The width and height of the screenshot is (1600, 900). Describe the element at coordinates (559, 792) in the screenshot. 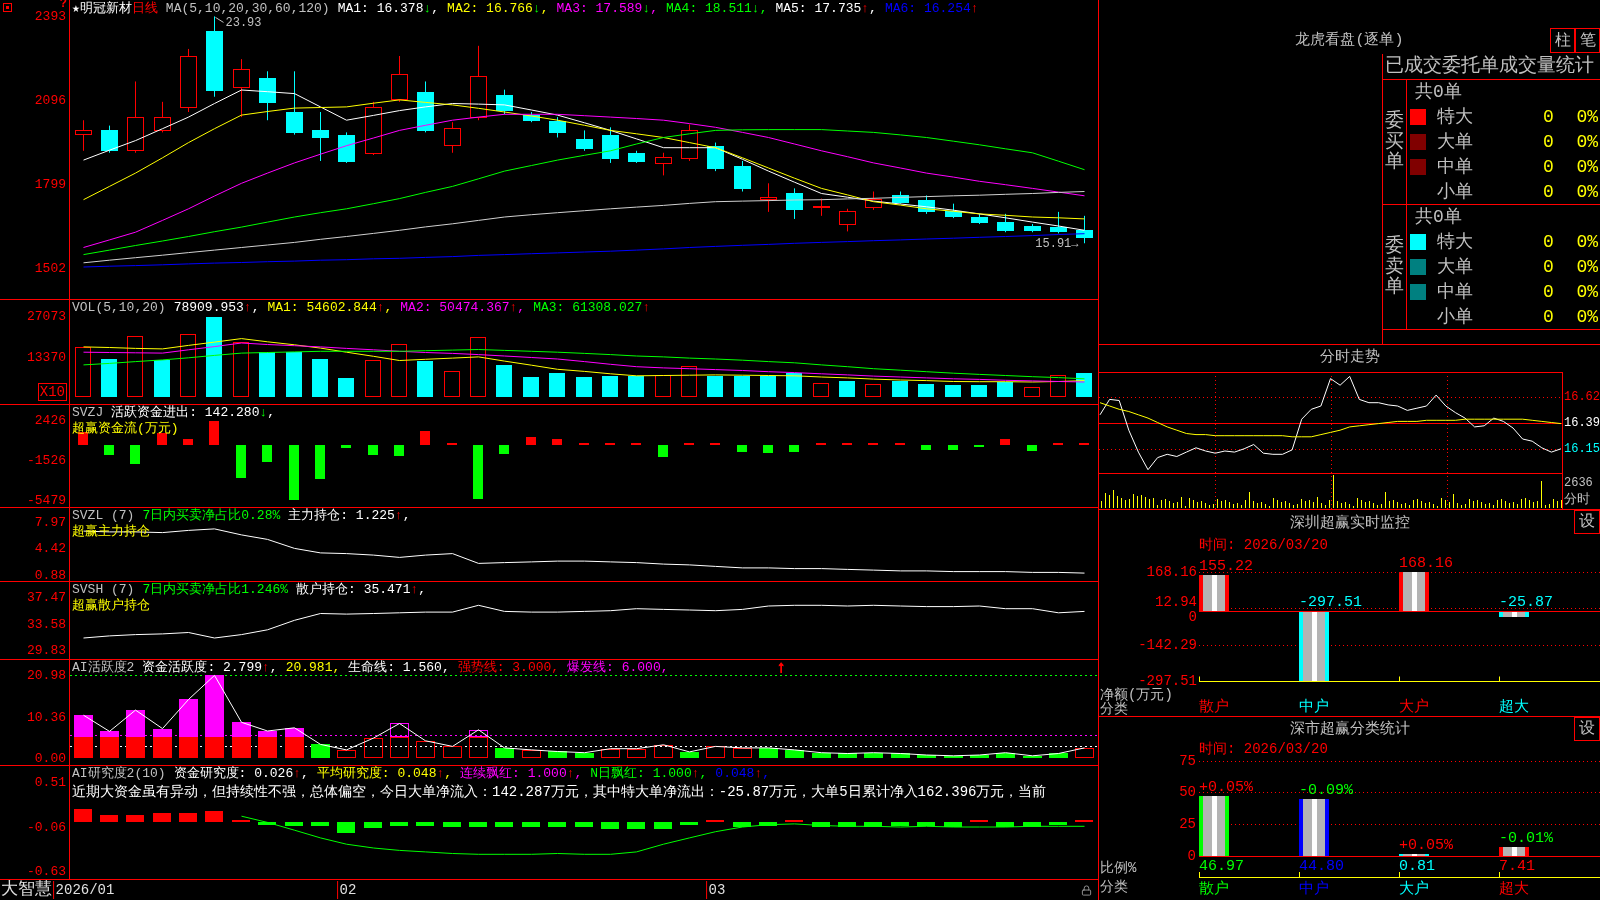

I see `analysis-text: 近期大资金虽有异动，但持续性不强，总体偏空，今日大单净流入：142.287万元，其中特大单净流出：-25.87万元，大单5日累计净入162.396万元，当前` at that location.